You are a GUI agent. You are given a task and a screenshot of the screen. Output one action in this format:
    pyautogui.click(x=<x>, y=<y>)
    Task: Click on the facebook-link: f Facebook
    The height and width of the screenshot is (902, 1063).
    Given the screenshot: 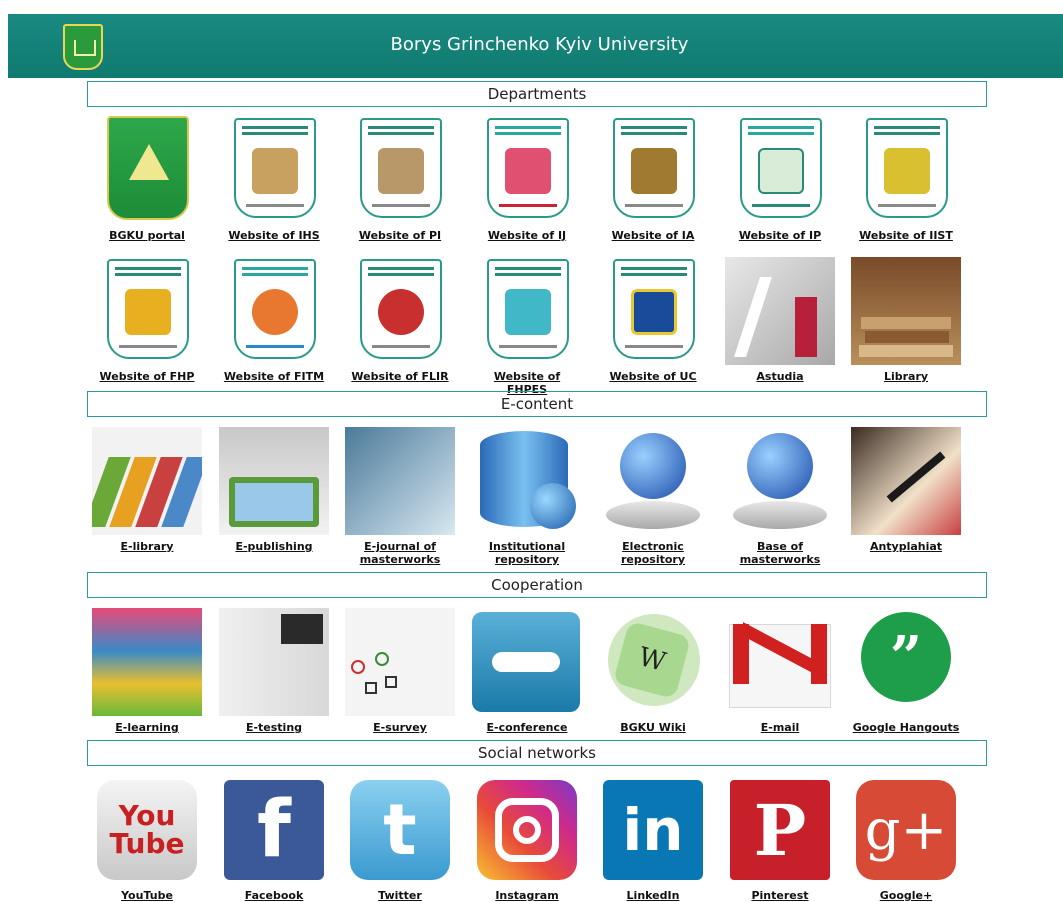 What is the action you would take?
    pyautogui.click(x=274, y=839)
    